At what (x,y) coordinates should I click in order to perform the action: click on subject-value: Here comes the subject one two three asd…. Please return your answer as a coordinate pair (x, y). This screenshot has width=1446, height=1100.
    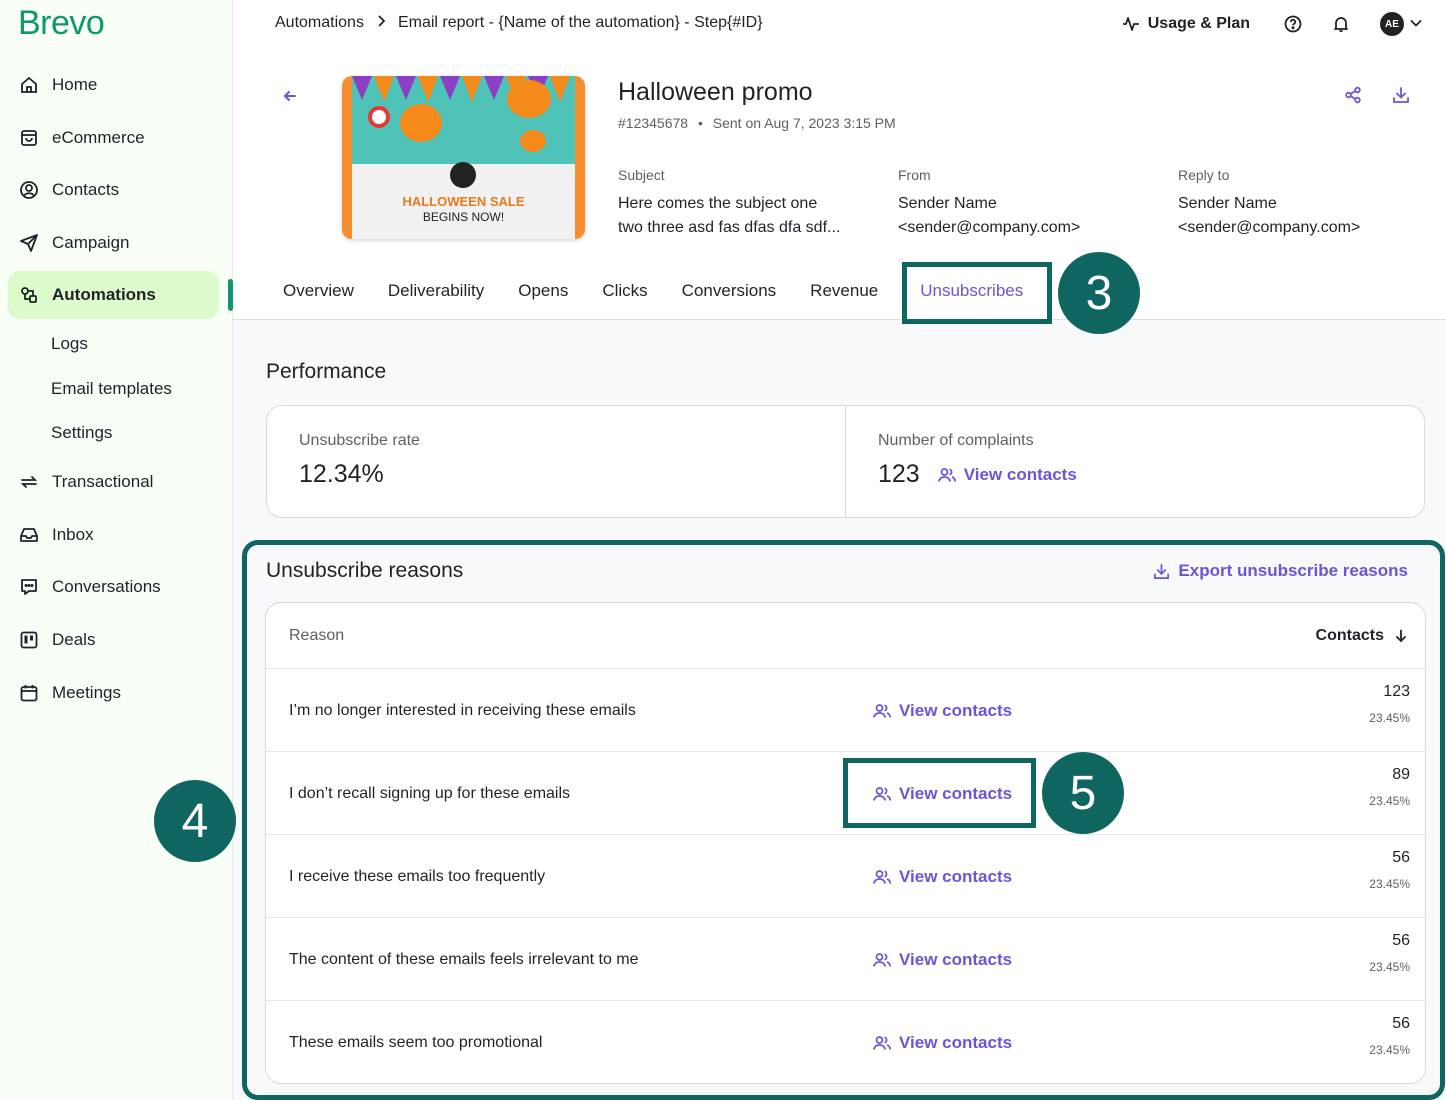
    Looking at the image, I should click on (729, 215).